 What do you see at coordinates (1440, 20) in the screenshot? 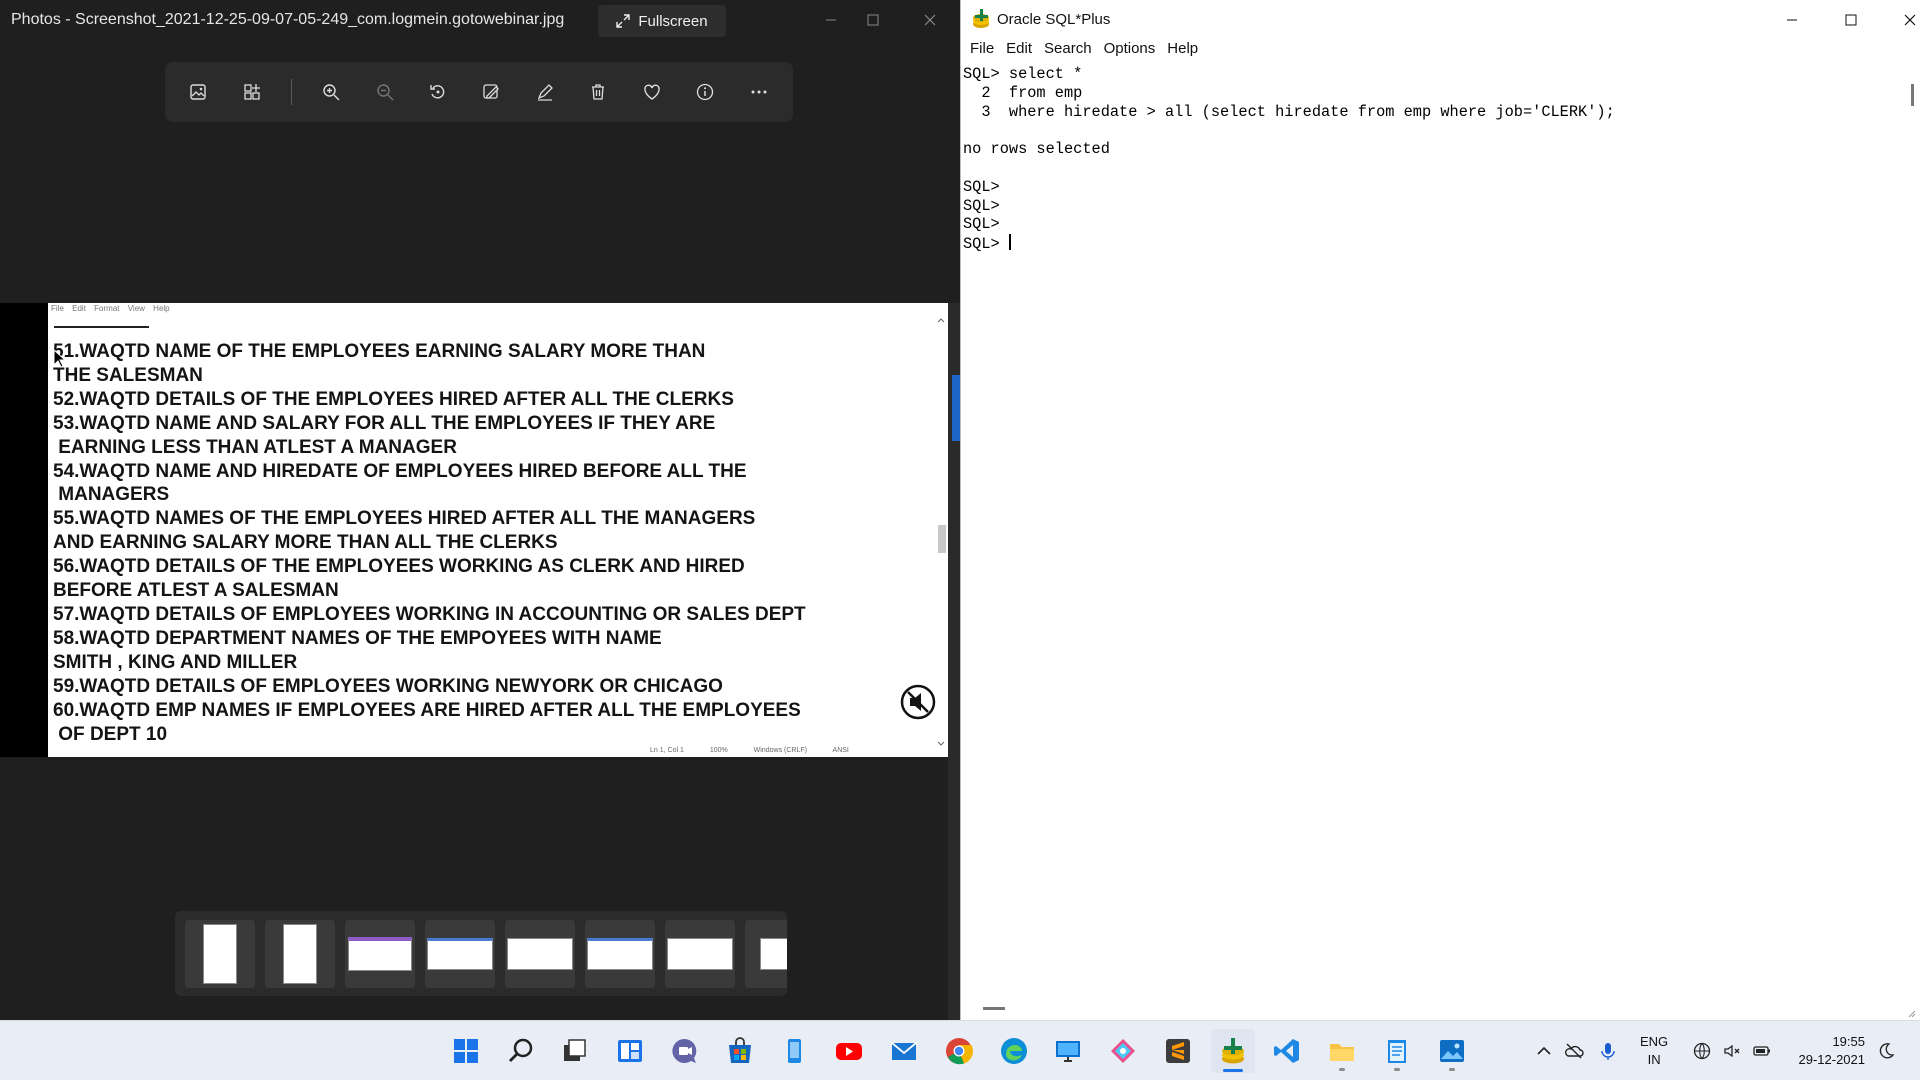
I see `sqlplus-titlebar: Oracle SQL*Plus` at bounding box center [1440, 20].